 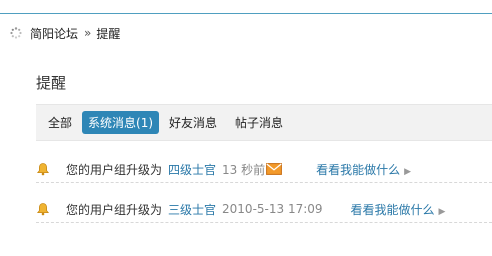 I want to click on breadcrumb-current: 提醒, so click(x=108, y=33).